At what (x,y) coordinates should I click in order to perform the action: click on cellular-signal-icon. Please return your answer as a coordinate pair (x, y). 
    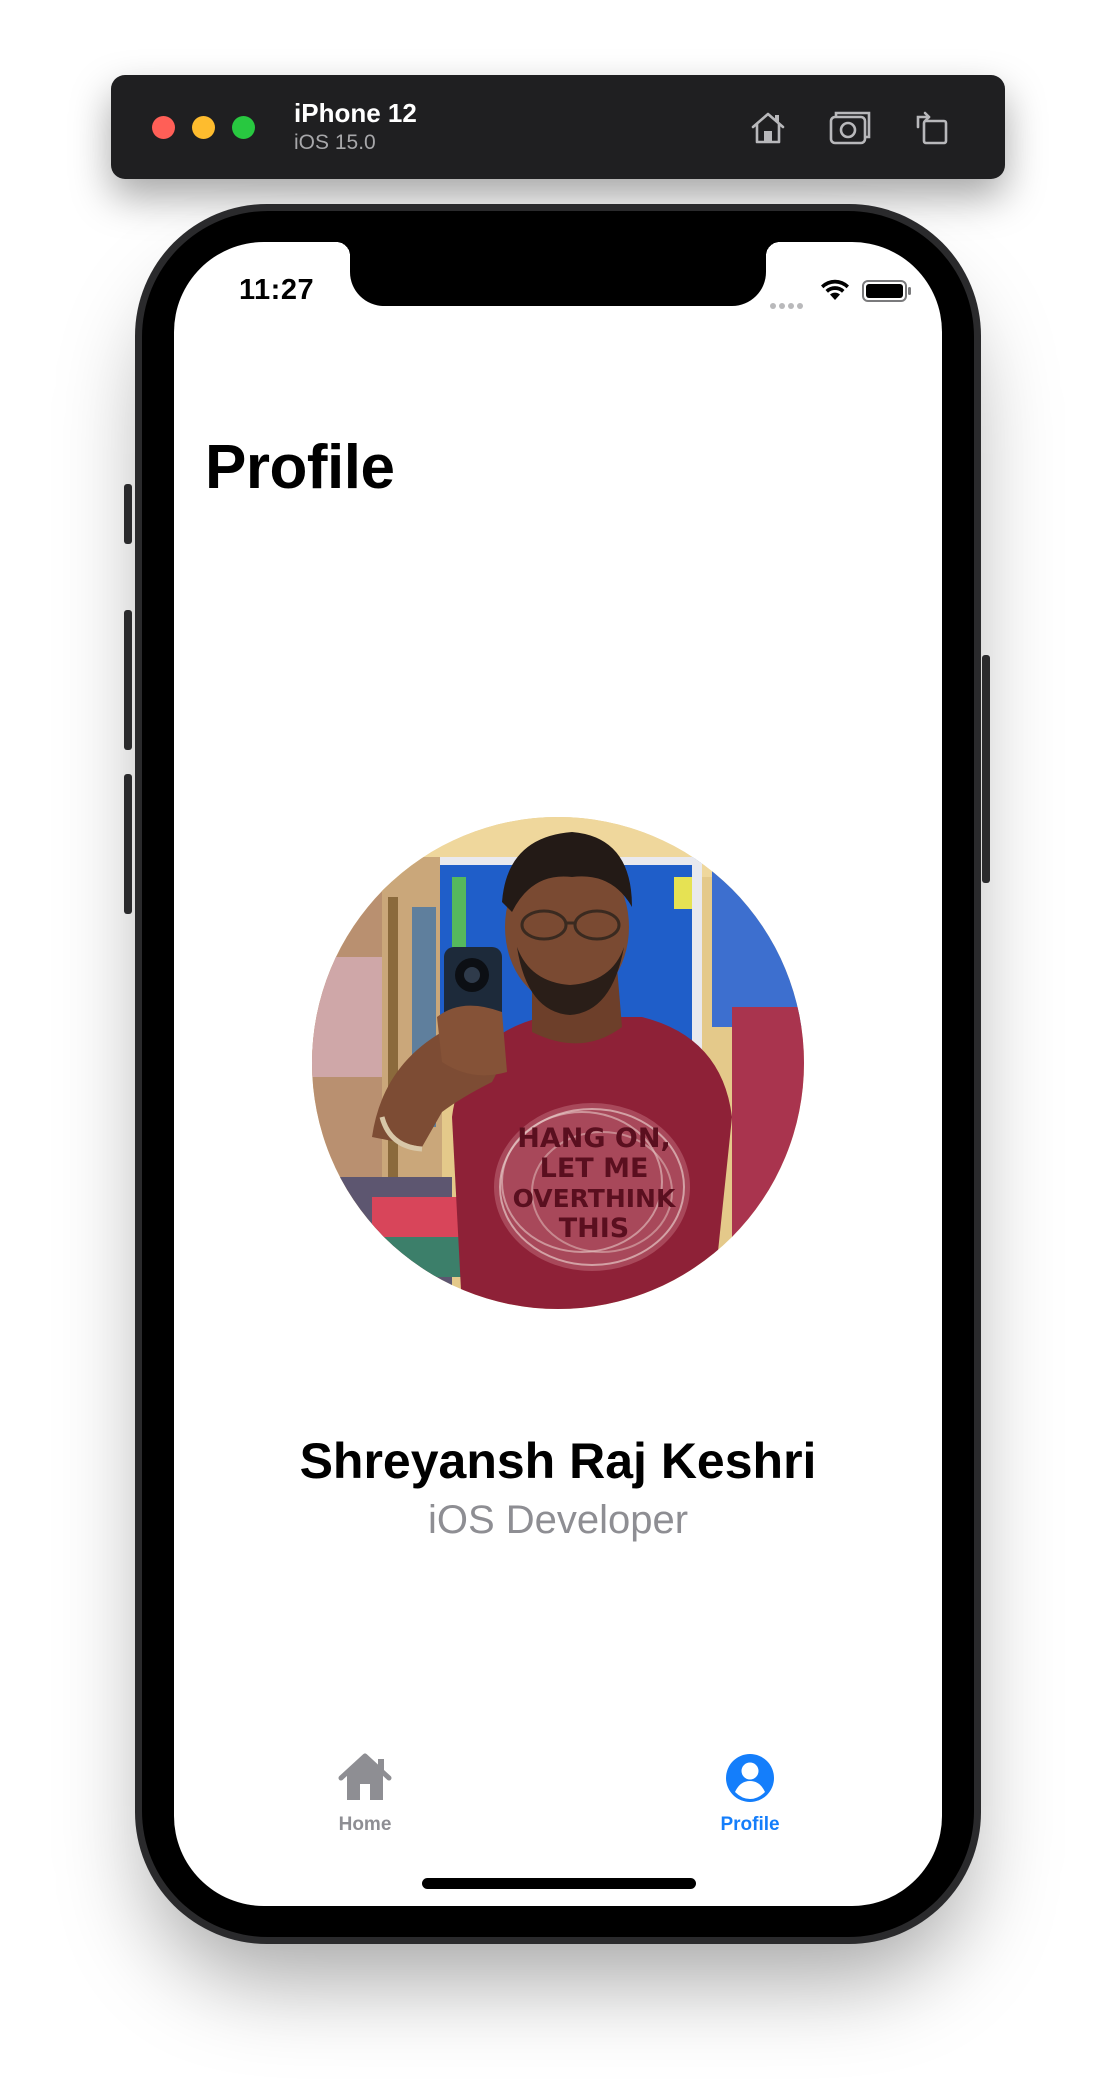
    Looking at the image, I should click on (788, 302).